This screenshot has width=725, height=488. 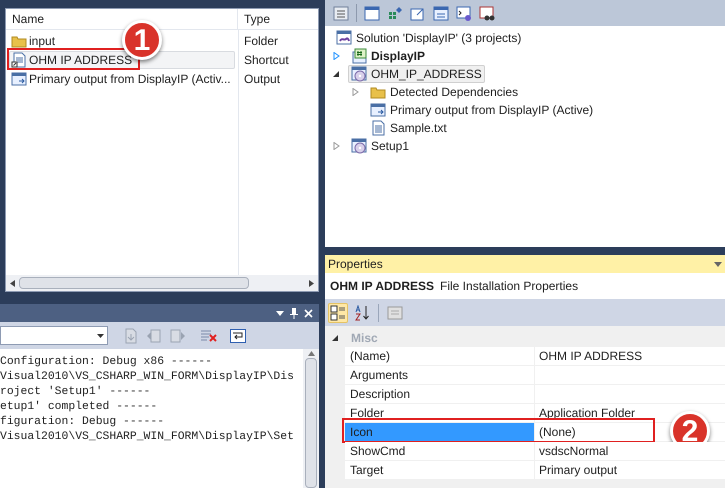 I want to click on column-header: Type, so click(x=278, y=19).